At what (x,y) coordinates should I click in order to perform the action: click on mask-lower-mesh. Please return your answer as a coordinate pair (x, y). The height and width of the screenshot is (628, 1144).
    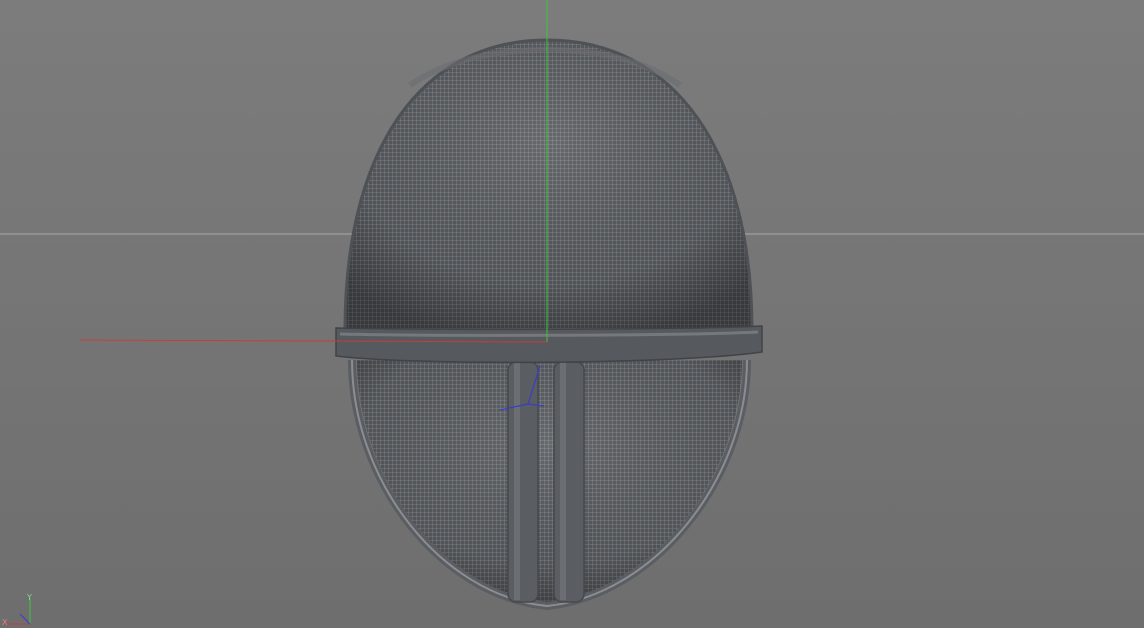
    Looking at the image, I should click on (549, 485).